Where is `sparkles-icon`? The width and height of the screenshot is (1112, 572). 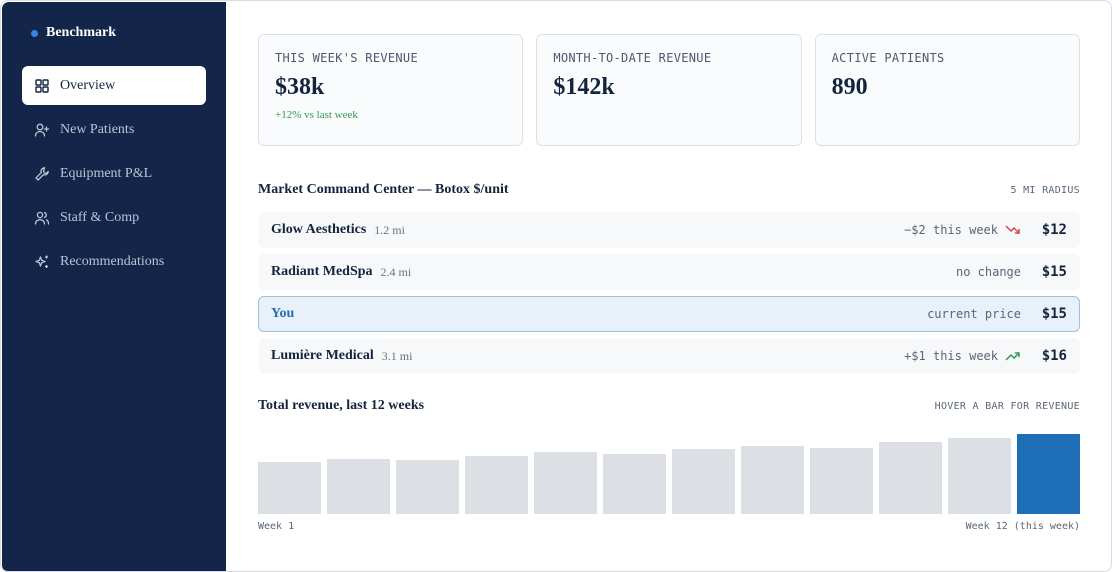 sparkles-icon is located at coordinates (42, 262).